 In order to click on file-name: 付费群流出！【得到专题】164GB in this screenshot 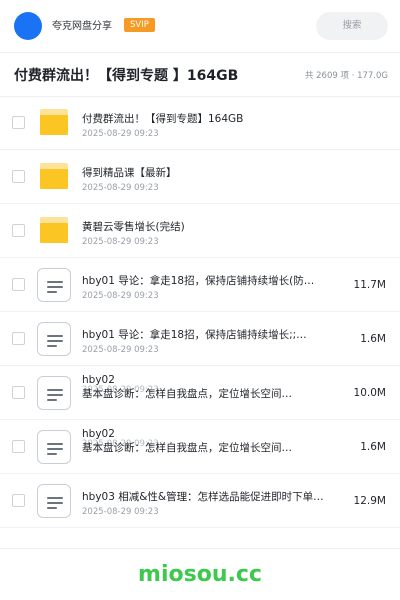, I will do `click(163, 119)`.